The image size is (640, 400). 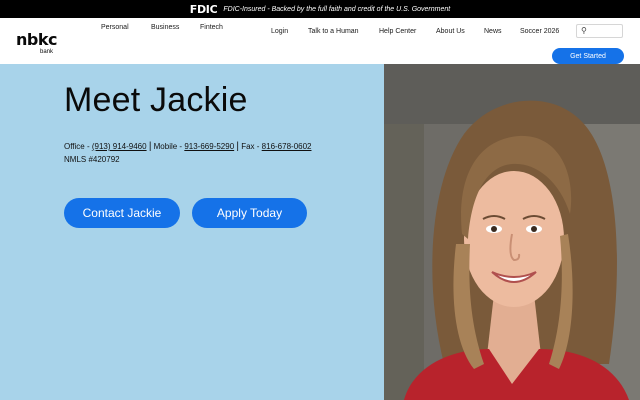 I want to click on brand-logo: nbkc bank, so click(x=36, y=43).